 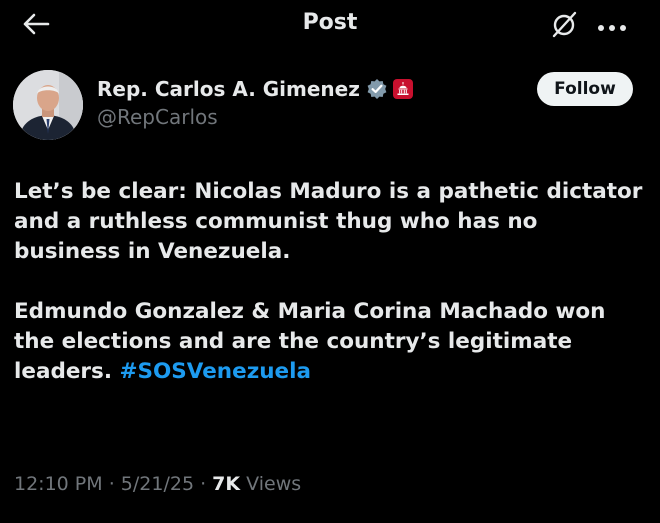 I want to click on more-dots-icon, so click(x=612, y=26).